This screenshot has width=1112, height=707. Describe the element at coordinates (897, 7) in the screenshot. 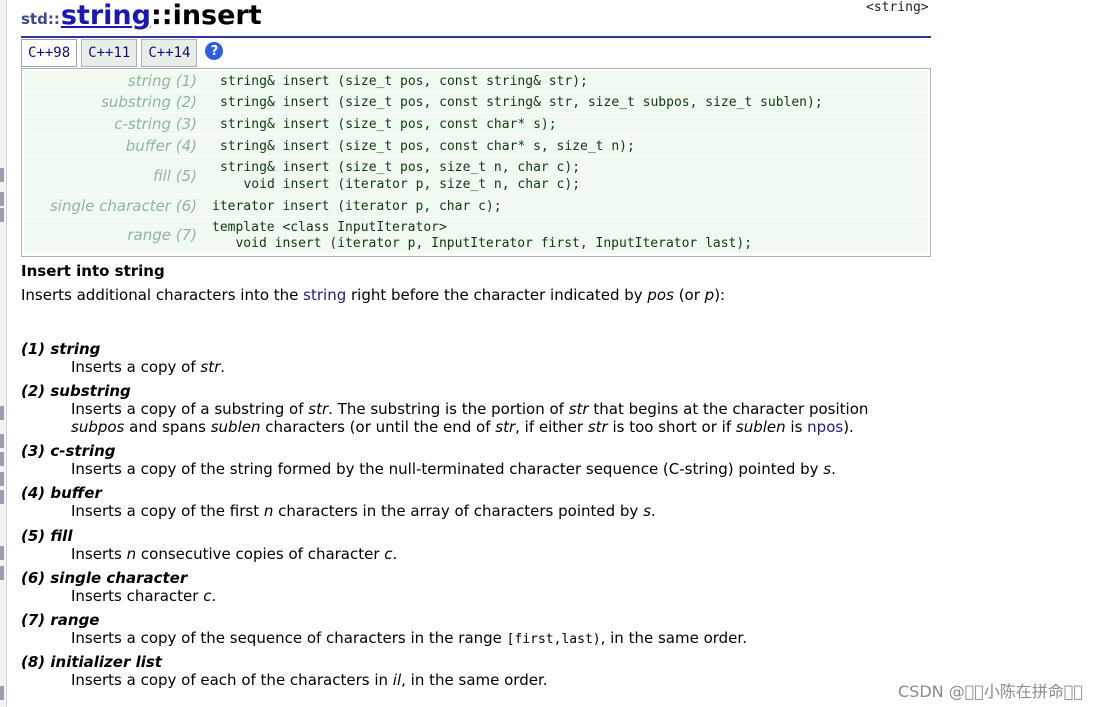

I see `header-tag: <string>` at that location.